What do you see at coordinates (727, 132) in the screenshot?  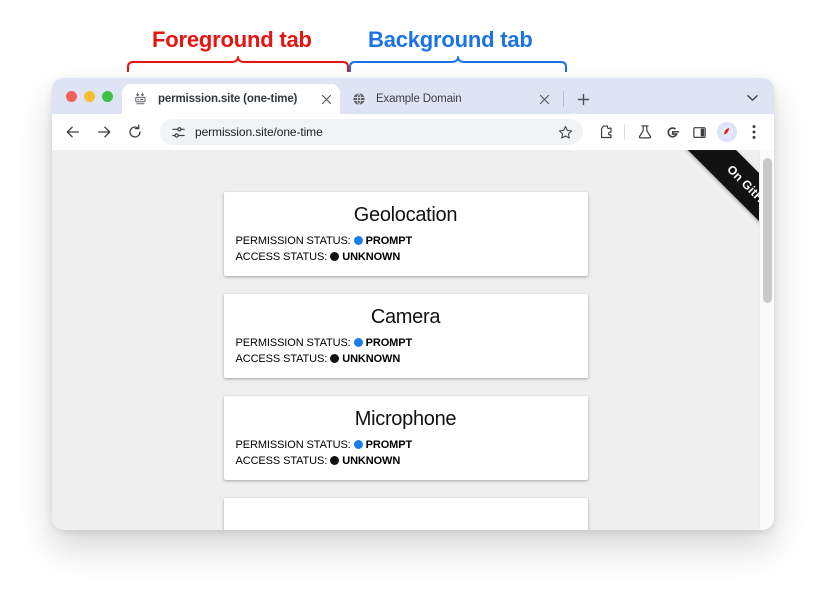 I see `profile-avatar-icon` at bounding box center [727, 132].